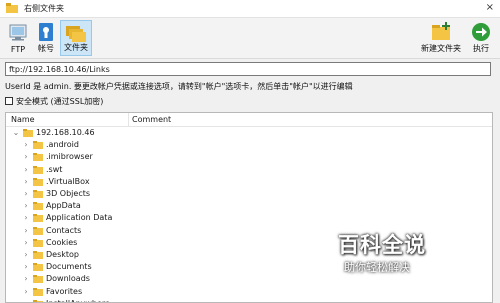 The height and width of the screenshot is (303, 500). I want to click on tree-item-label: Cookies, so click(62, 242).